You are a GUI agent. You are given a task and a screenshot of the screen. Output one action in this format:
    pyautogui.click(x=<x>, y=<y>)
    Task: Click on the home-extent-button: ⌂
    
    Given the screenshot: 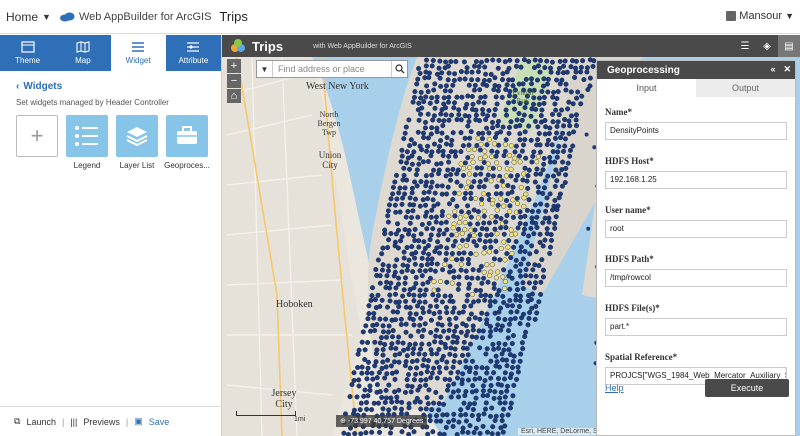 What is the action you would take?
    pyautogui.click(x=234, y=96)
    